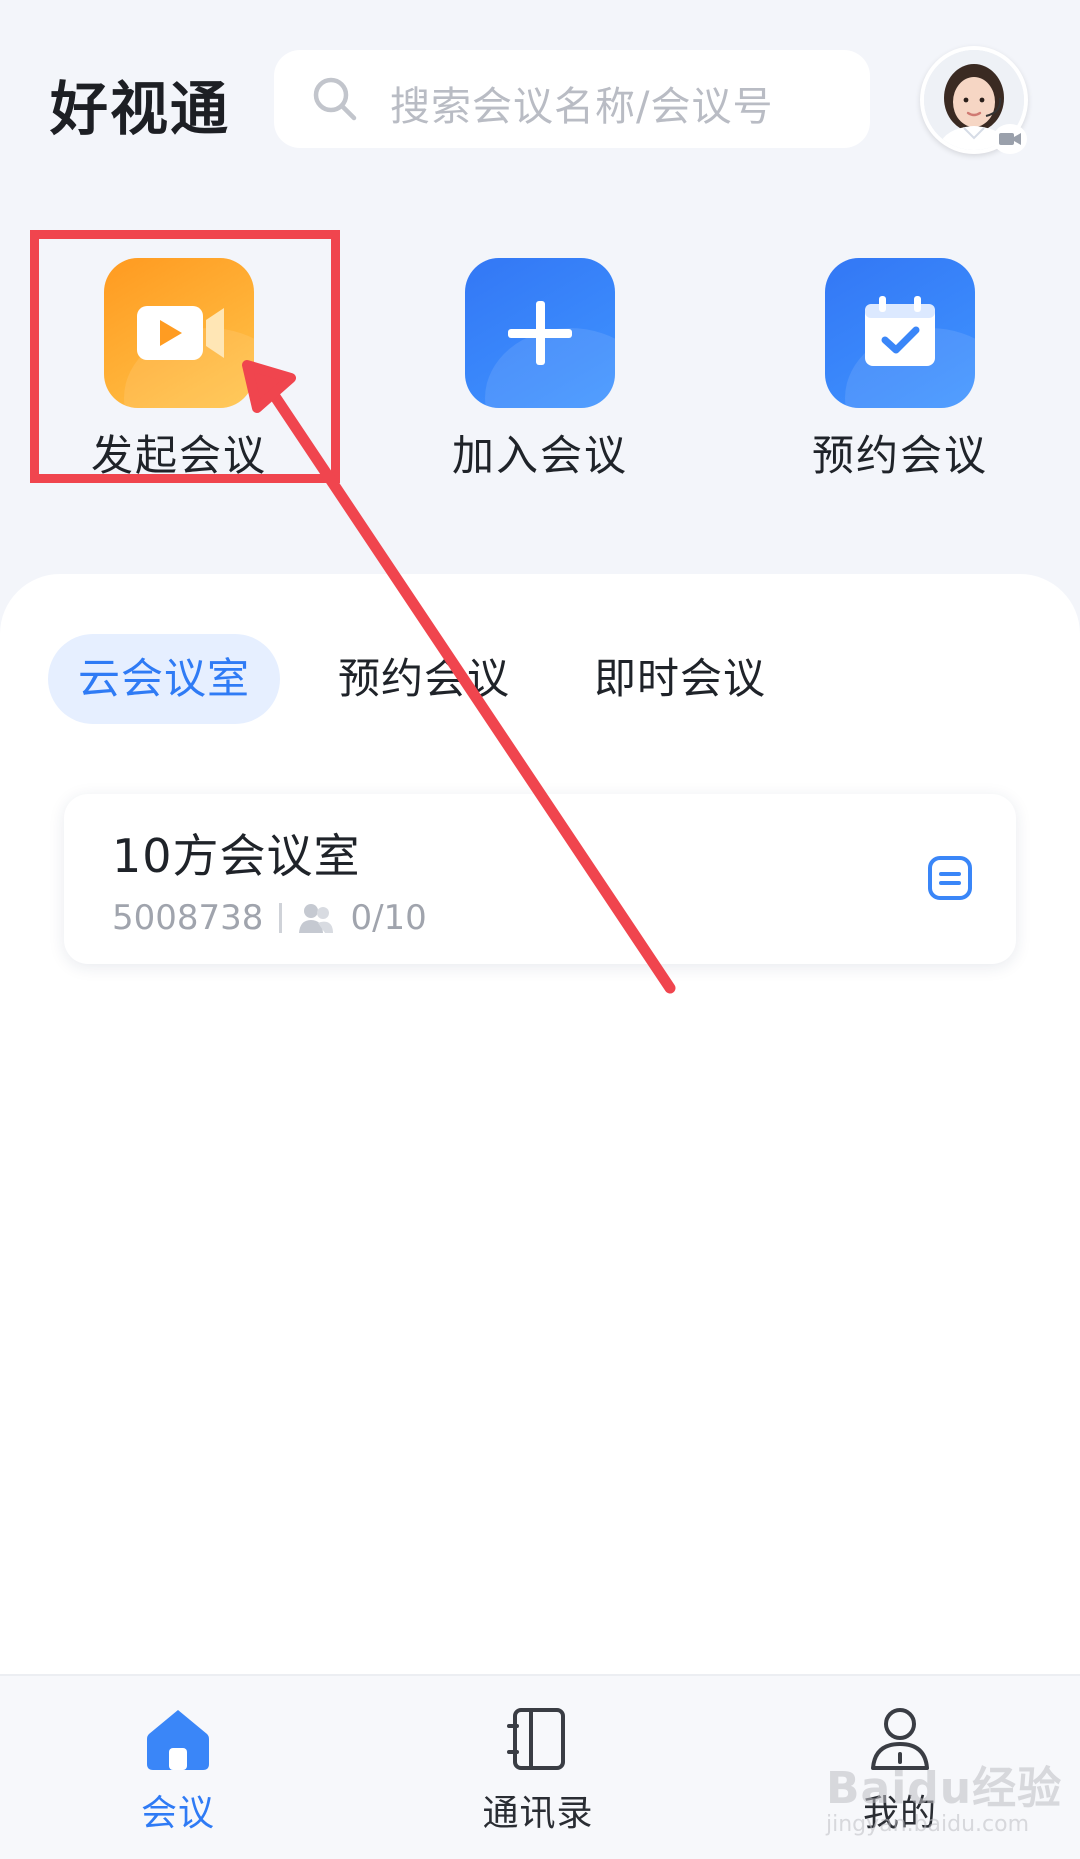 The width and height of the screenshot is (1080, 1859). What do you see at coordinates (928, 1824) in the screenshot?
I see `watermark-url: jingyan.baidu.com` at bounding box center [928, 1824].